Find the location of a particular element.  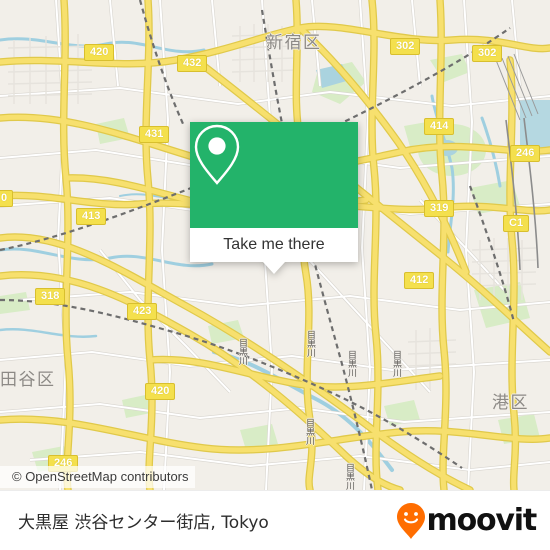

road-shield: C1 is located at coordinates (516, 223).